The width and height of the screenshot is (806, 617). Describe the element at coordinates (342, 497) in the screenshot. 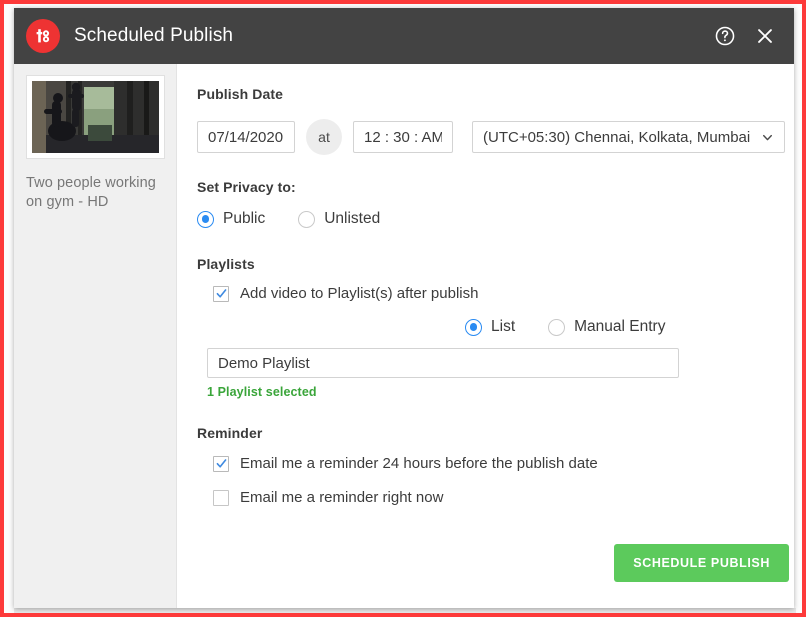

I see `reminder-now-label: Email me a reminder right now` at that location.